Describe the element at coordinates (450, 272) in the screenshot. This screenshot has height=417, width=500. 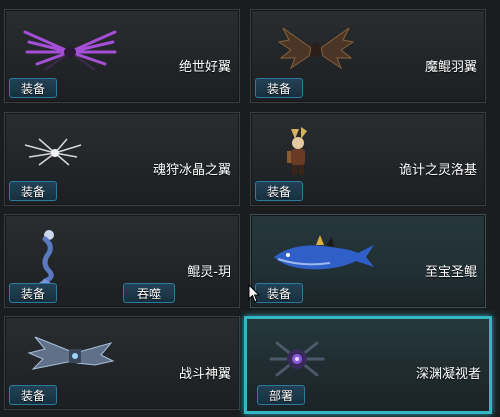
I see `item-name: 至宝圣鲲` at that location.